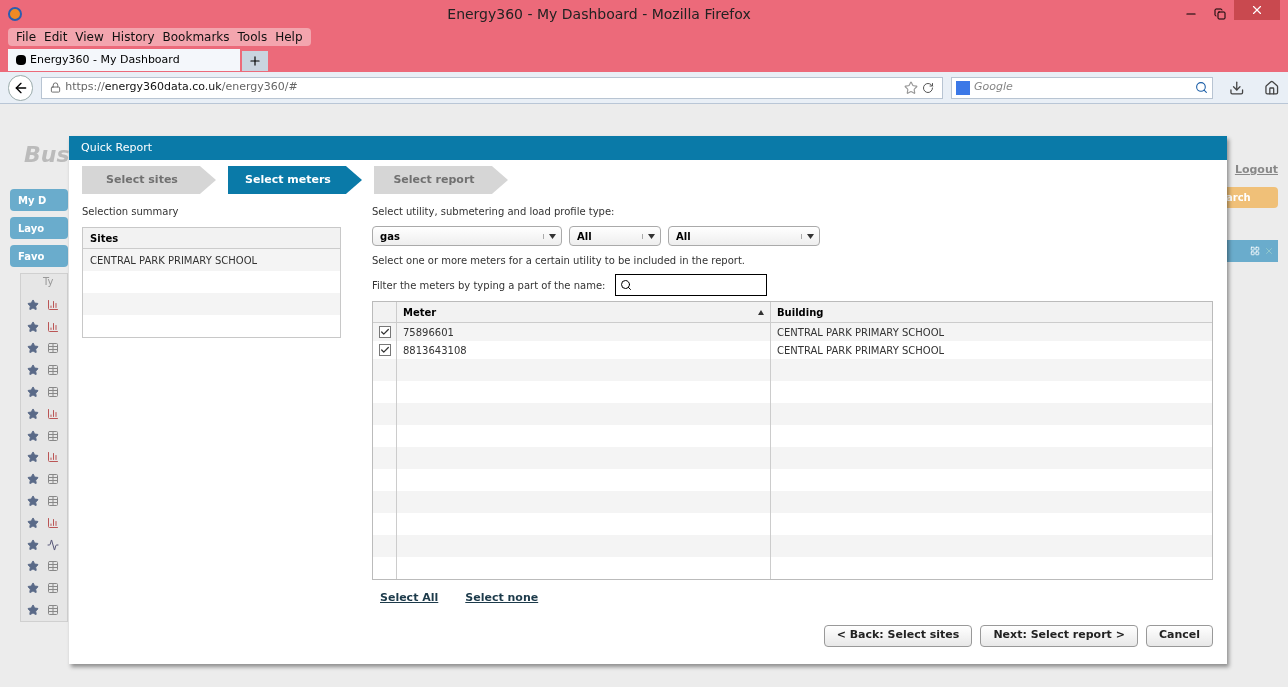 This screenshot has height=687, width=1288. What do you see at coordinates (584, 312) in the screenshot?
I see `column-header: Meter` at bounding box center [584, 312].